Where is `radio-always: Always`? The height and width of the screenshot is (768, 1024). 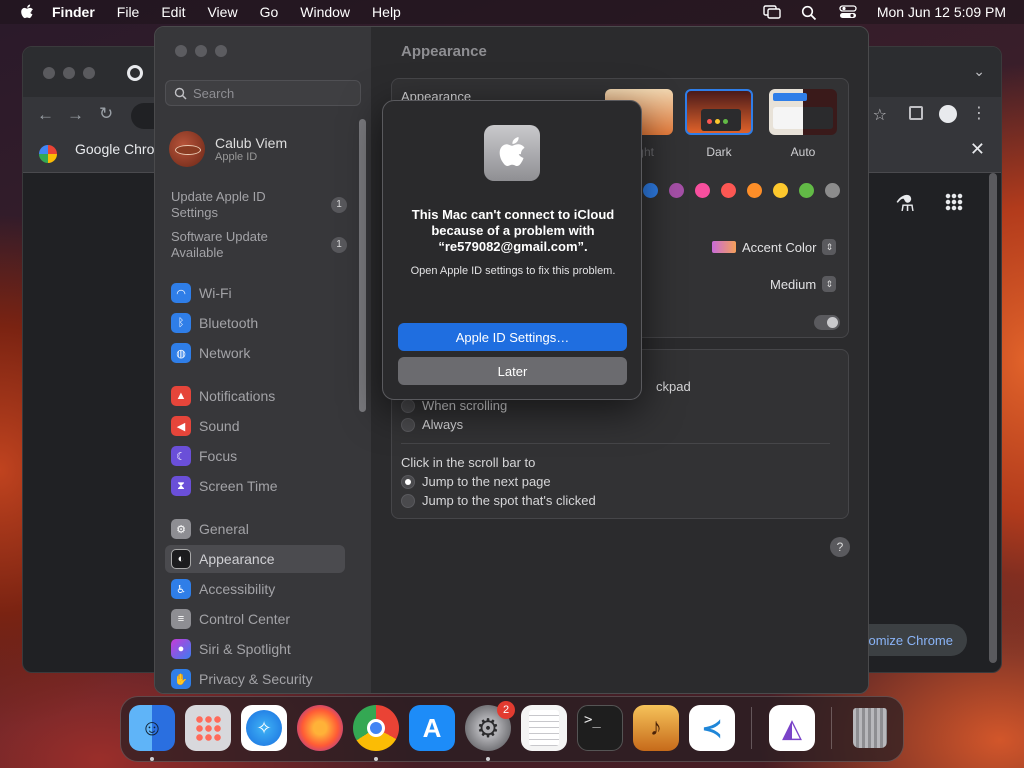
radio-always: Always is located at coordinates (432, 424).